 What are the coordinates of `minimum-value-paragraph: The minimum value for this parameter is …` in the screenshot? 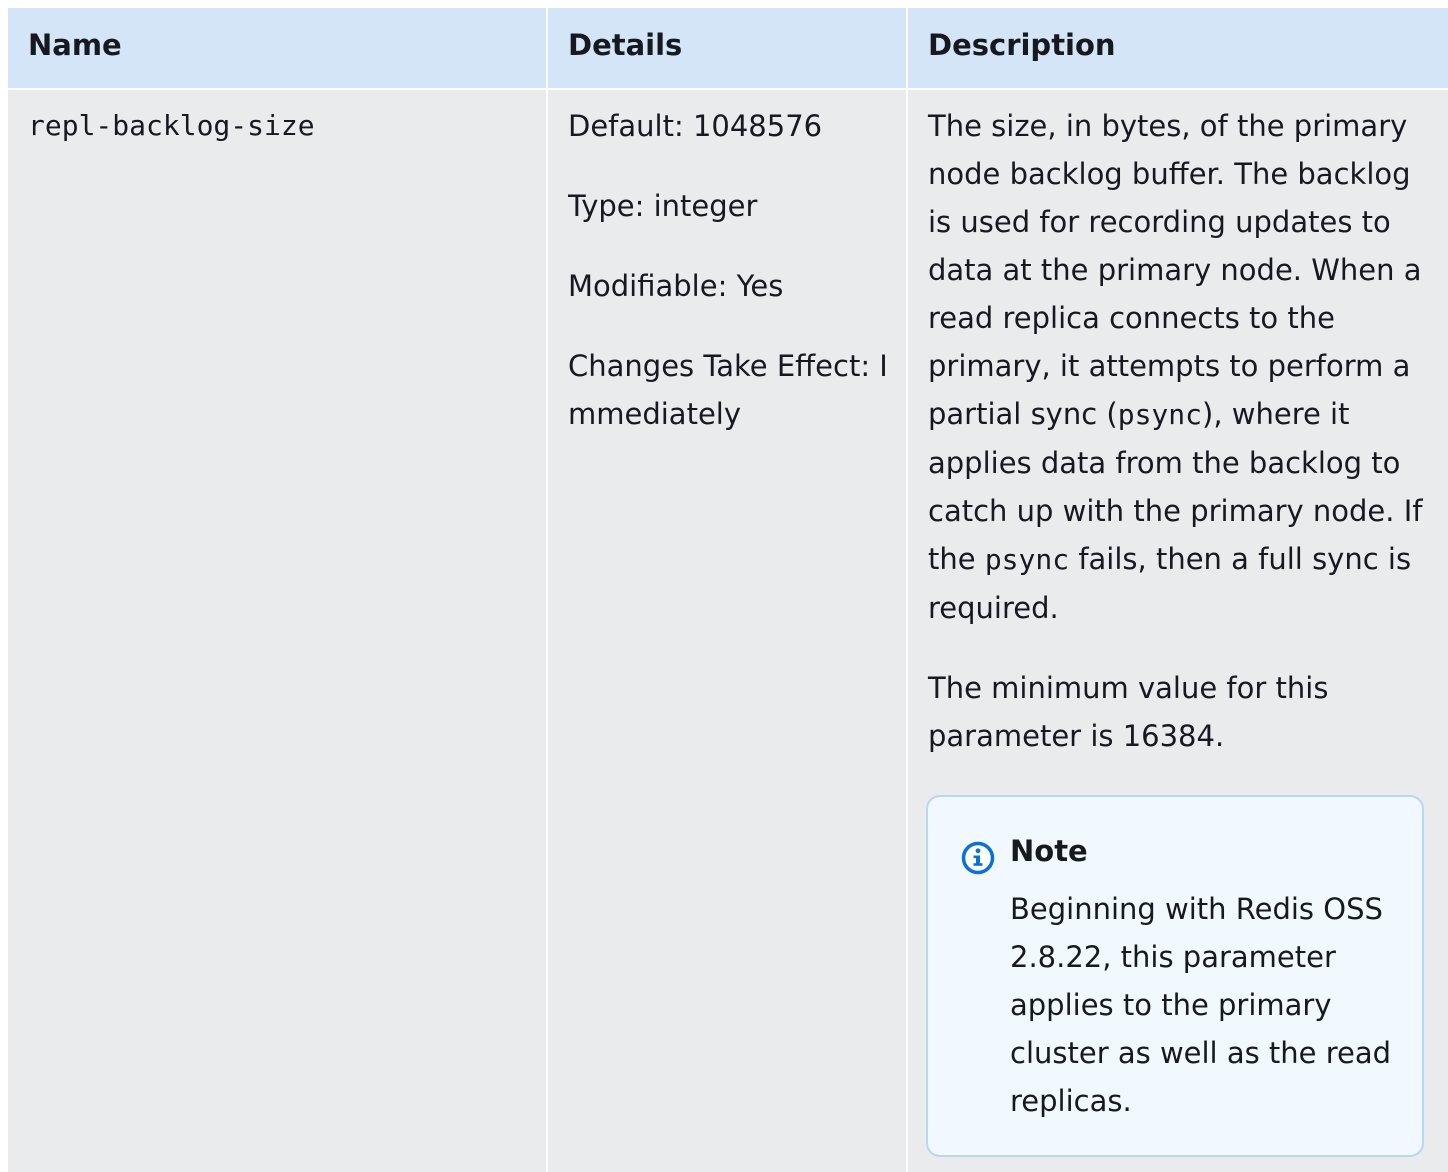 It's located at (1128, 712).